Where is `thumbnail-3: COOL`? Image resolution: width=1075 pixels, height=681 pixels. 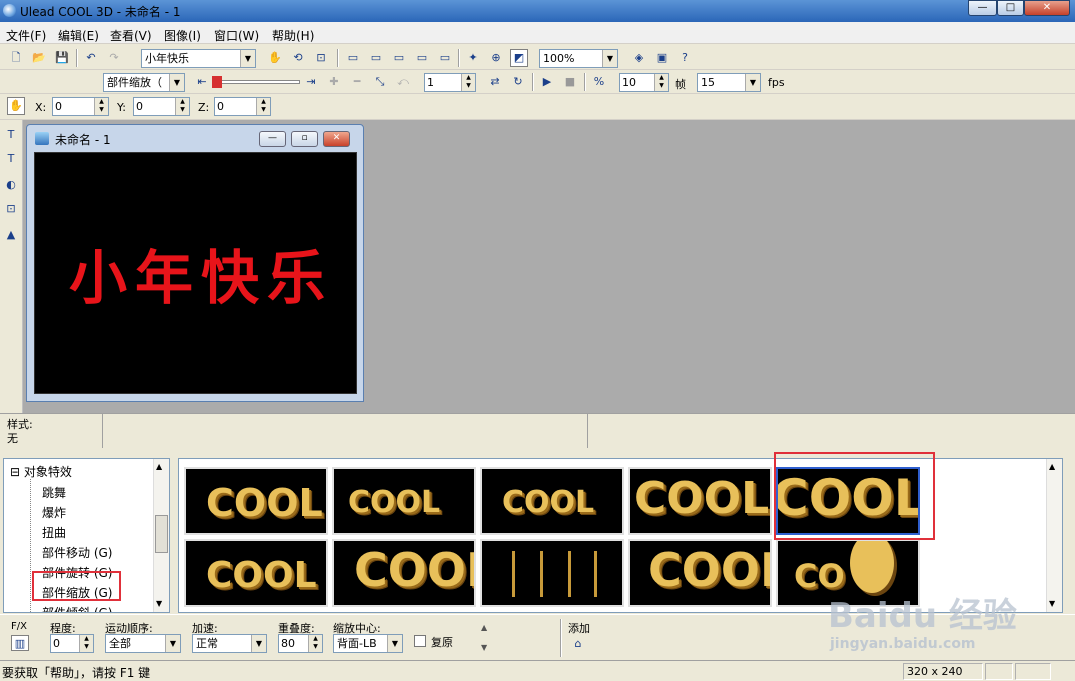
thumbnail-3: COOL is located at coordinates (552, 501).